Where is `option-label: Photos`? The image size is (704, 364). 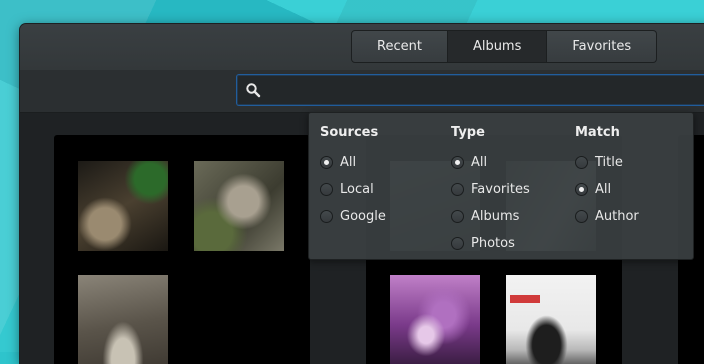 option-label: Photos is located at coordinates (493, 243).